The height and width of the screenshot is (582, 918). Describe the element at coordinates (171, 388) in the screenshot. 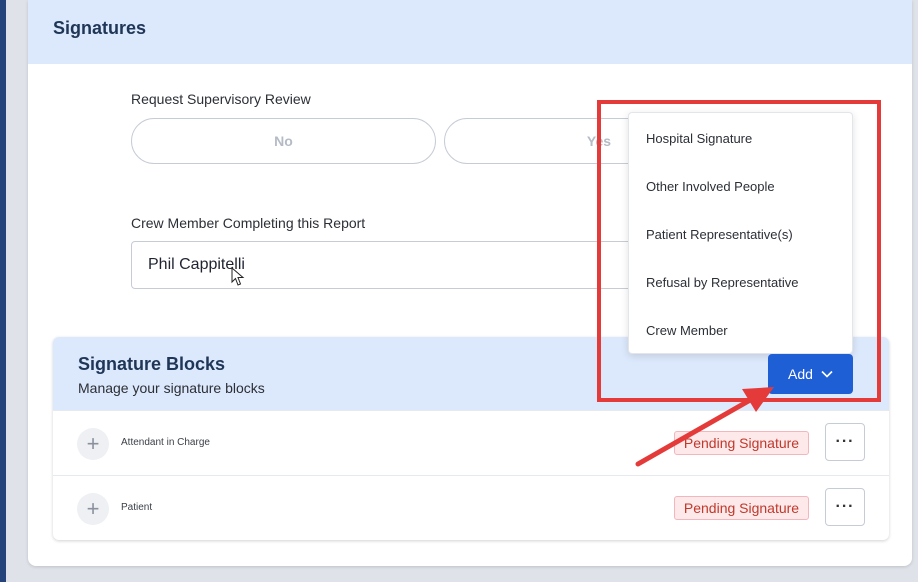

I see `signature-blocks-subtitle: Manage your signature blocks` at that location.